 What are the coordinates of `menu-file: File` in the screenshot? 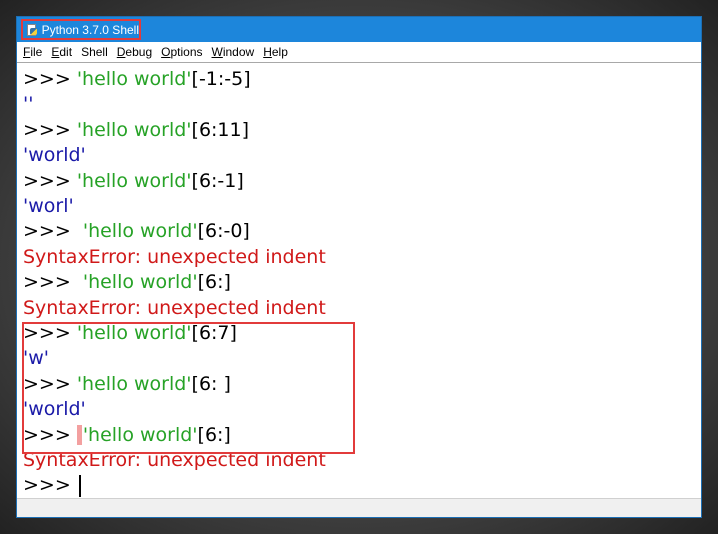 It's located at (32, 52).